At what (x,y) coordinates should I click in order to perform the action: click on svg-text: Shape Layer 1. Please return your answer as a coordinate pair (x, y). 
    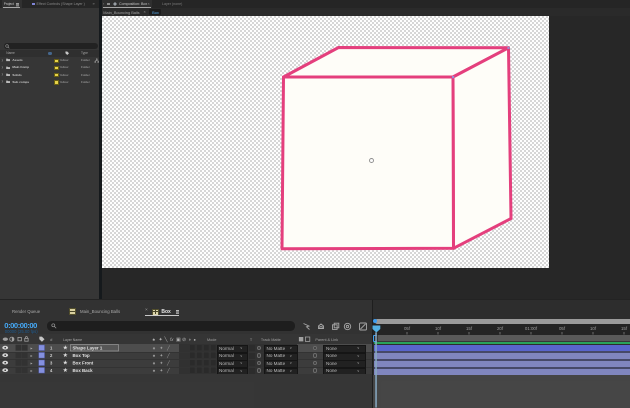
    Looking at the image, I should click on (88, 348).